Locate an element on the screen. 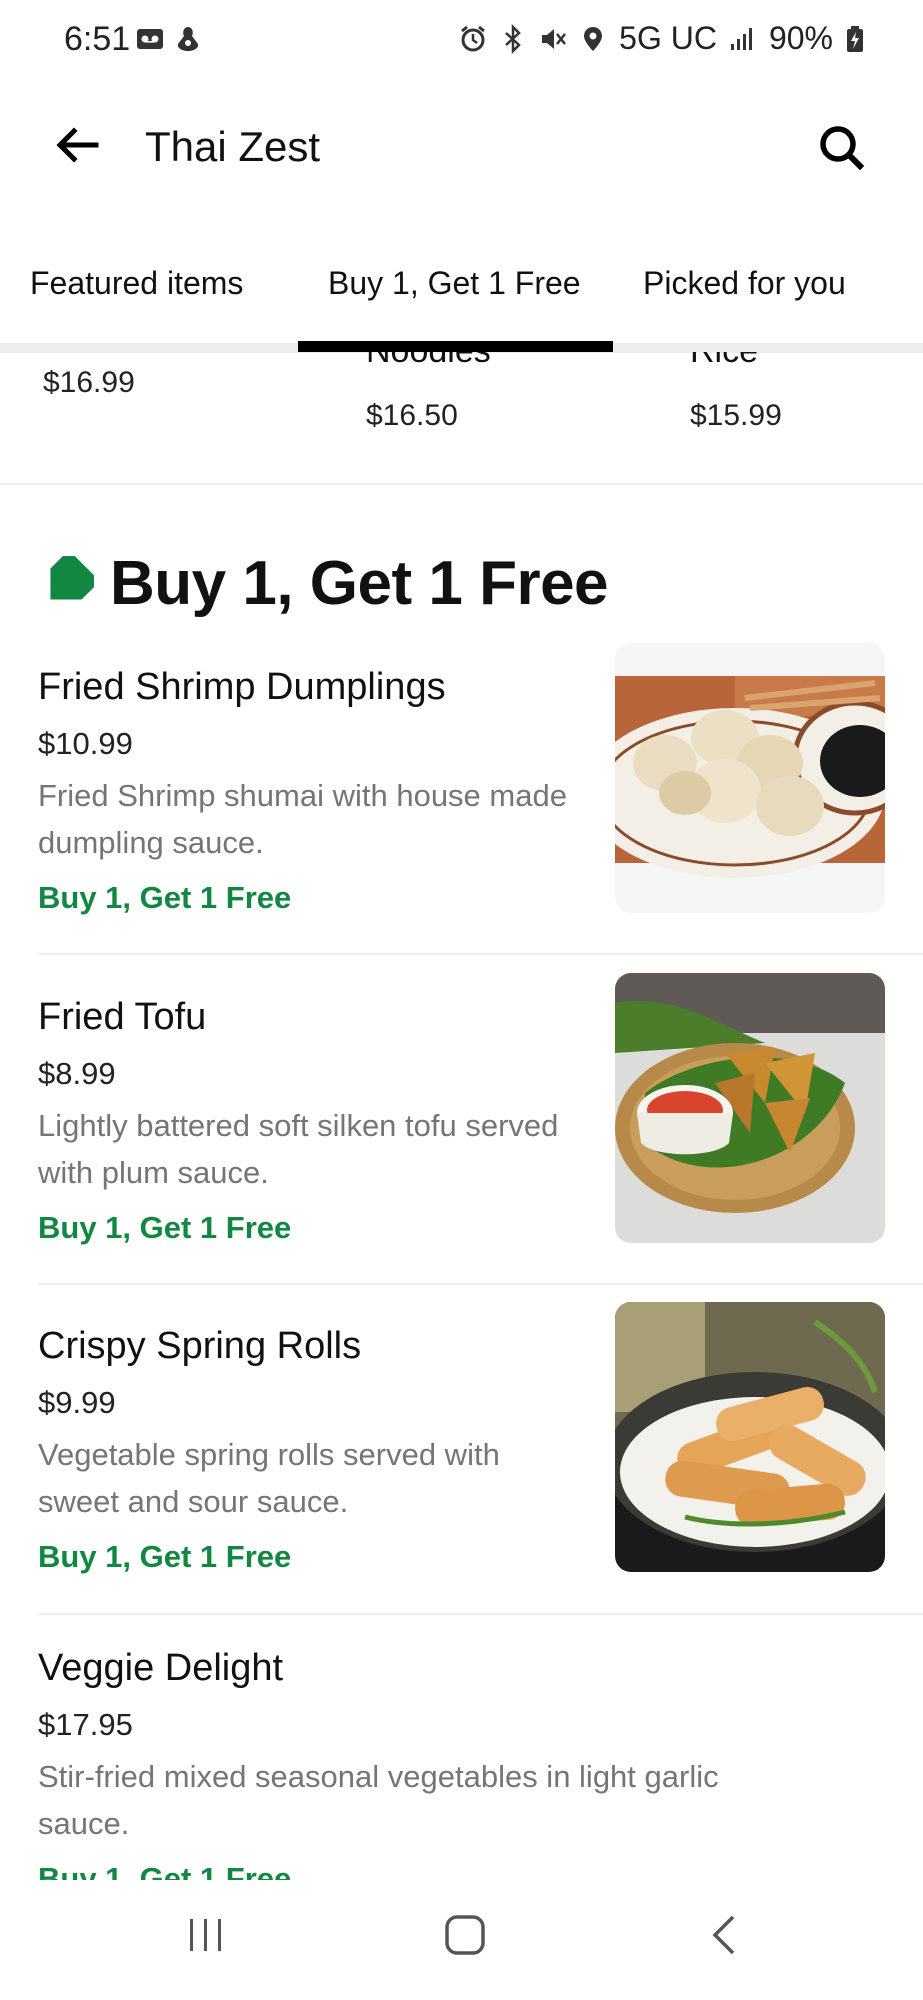  status-time: 6:51 is located at coordinates (97, 39).